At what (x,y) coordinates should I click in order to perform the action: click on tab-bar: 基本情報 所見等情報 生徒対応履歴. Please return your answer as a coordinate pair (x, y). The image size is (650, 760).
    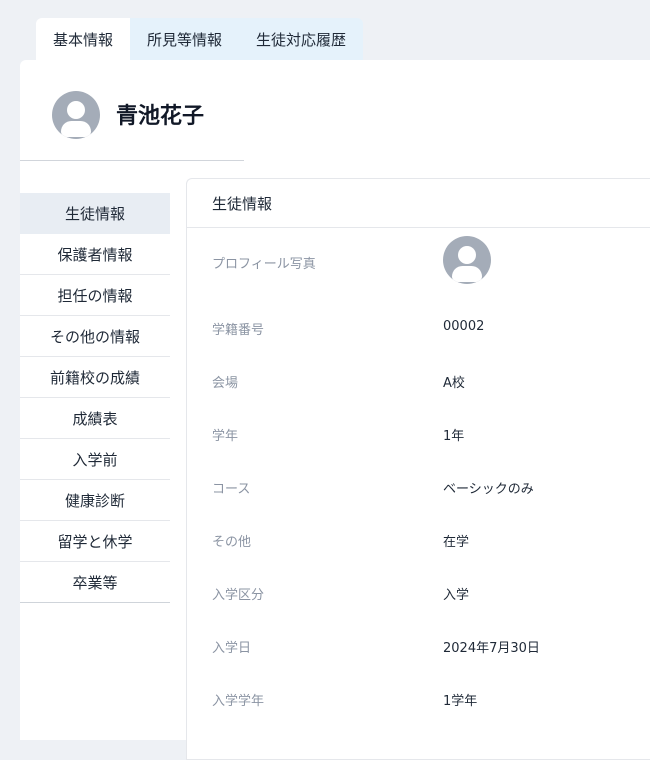
    Looking at the image, I should click on (200, 39).